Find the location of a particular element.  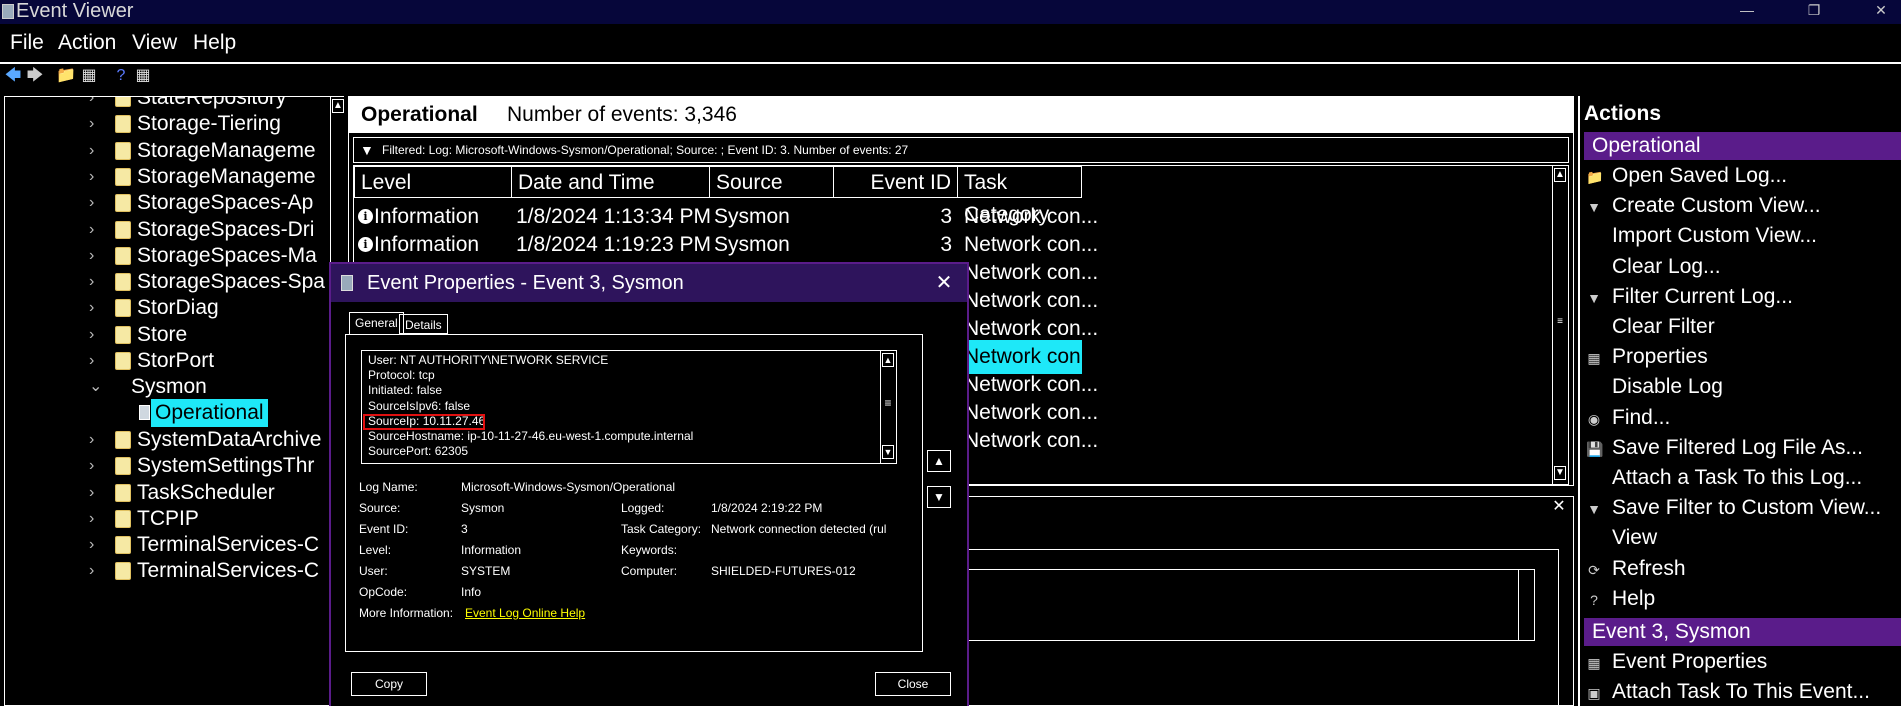

description-line: SourcePort: 62305 is located at coordinates (418, 451).